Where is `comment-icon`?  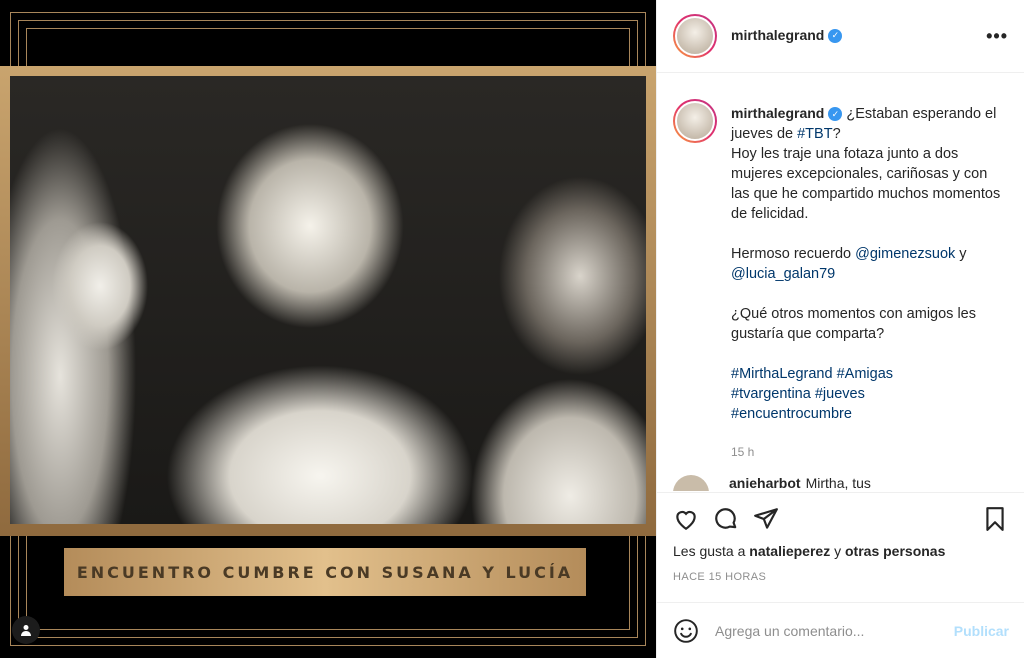 comment-icon is located at coordinates (726, 519).